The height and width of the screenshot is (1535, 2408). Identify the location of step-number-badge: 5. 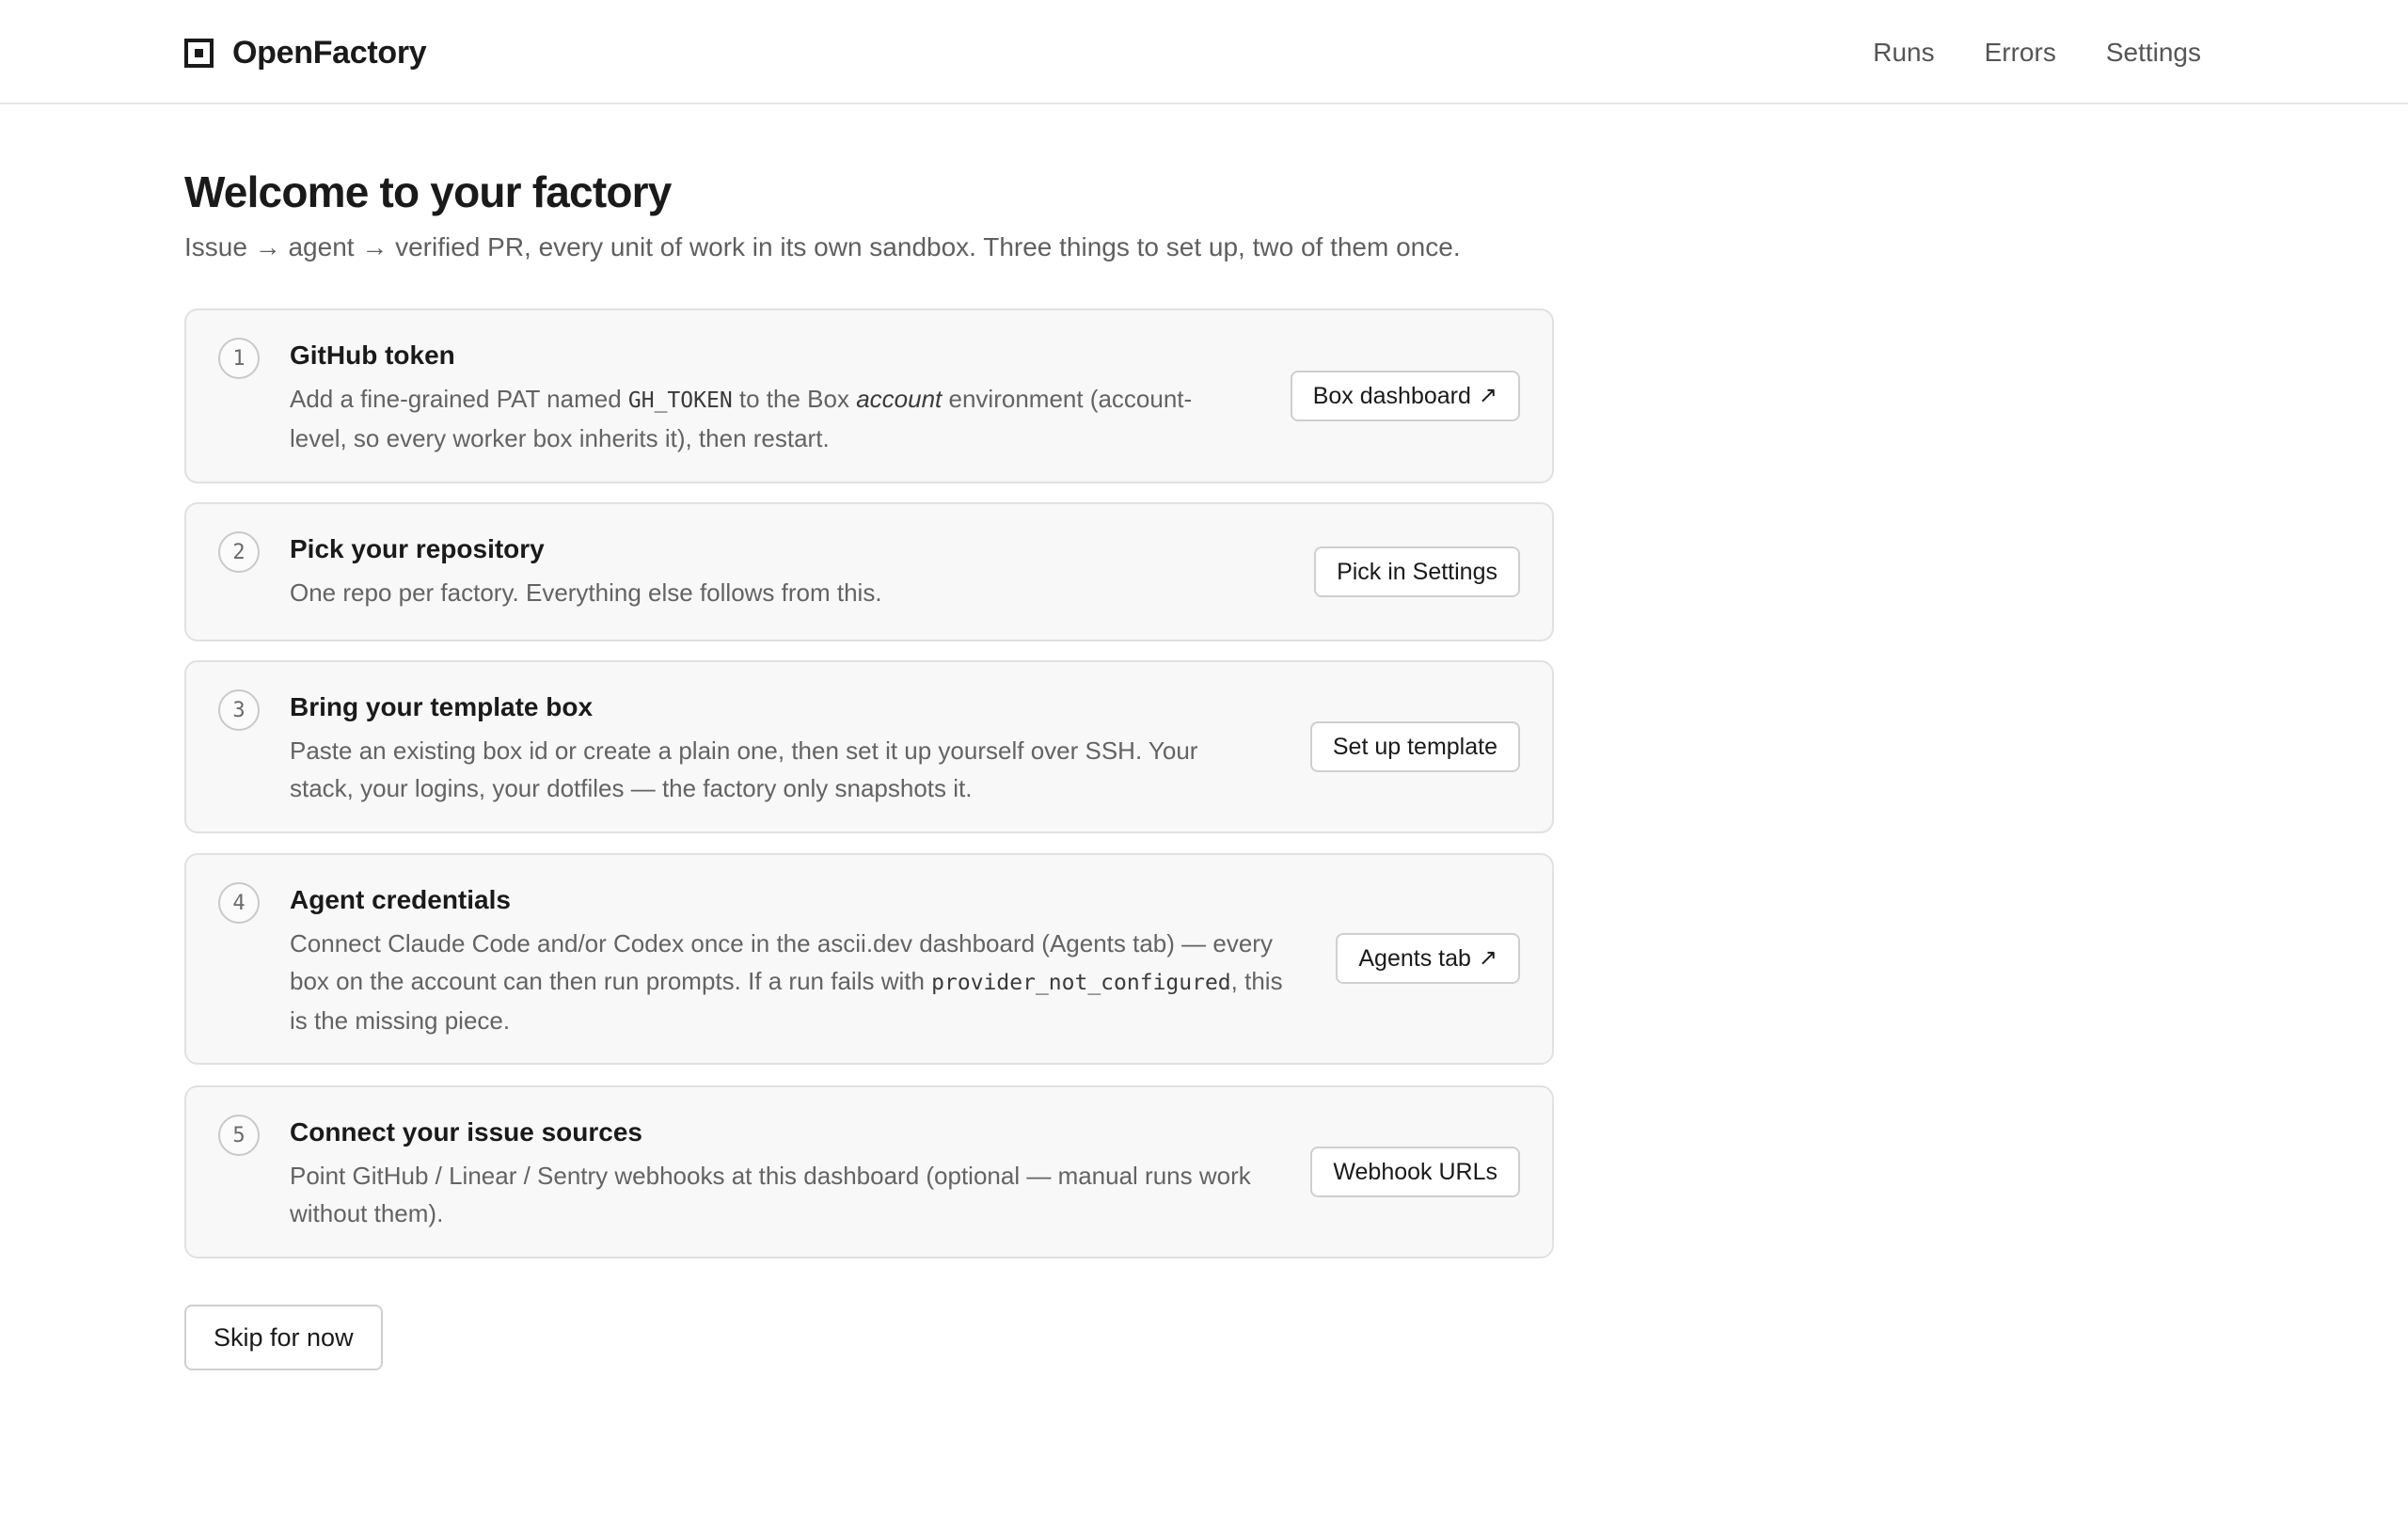
(239, 1135).